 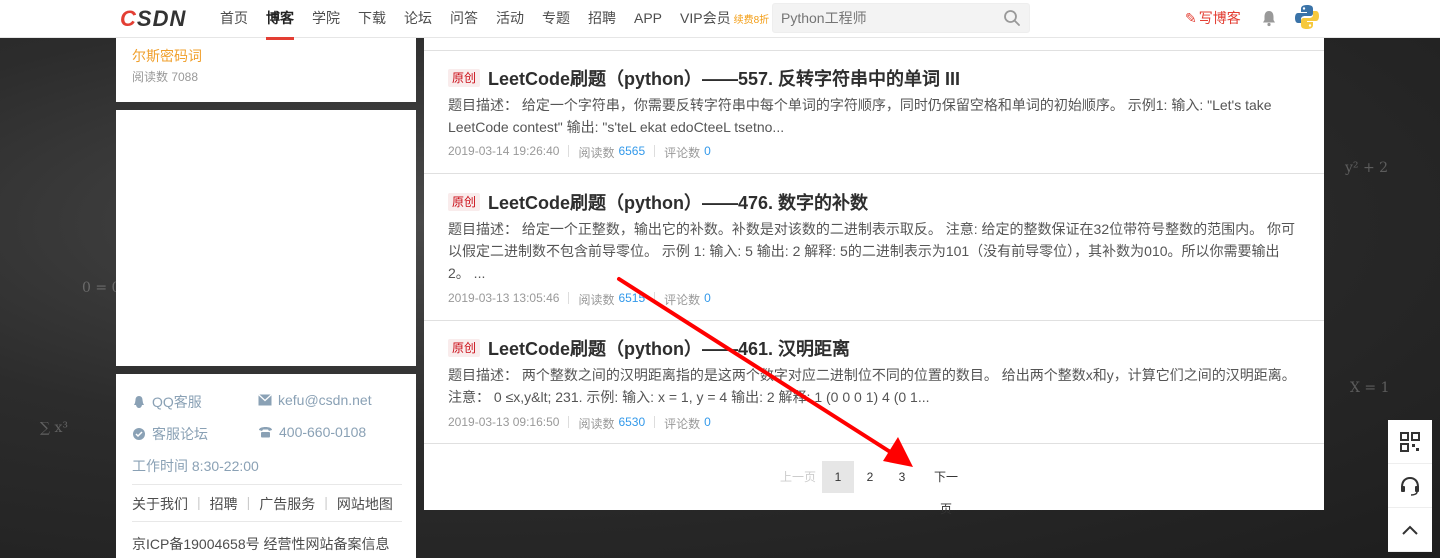 I want to click on reads-count: 6515, so click(x=632, y=298).